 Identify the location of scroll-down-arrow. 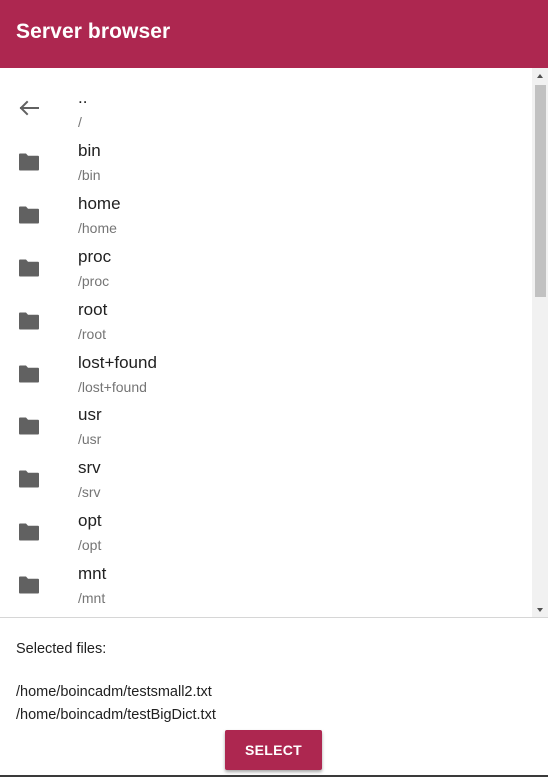
(540, 609).